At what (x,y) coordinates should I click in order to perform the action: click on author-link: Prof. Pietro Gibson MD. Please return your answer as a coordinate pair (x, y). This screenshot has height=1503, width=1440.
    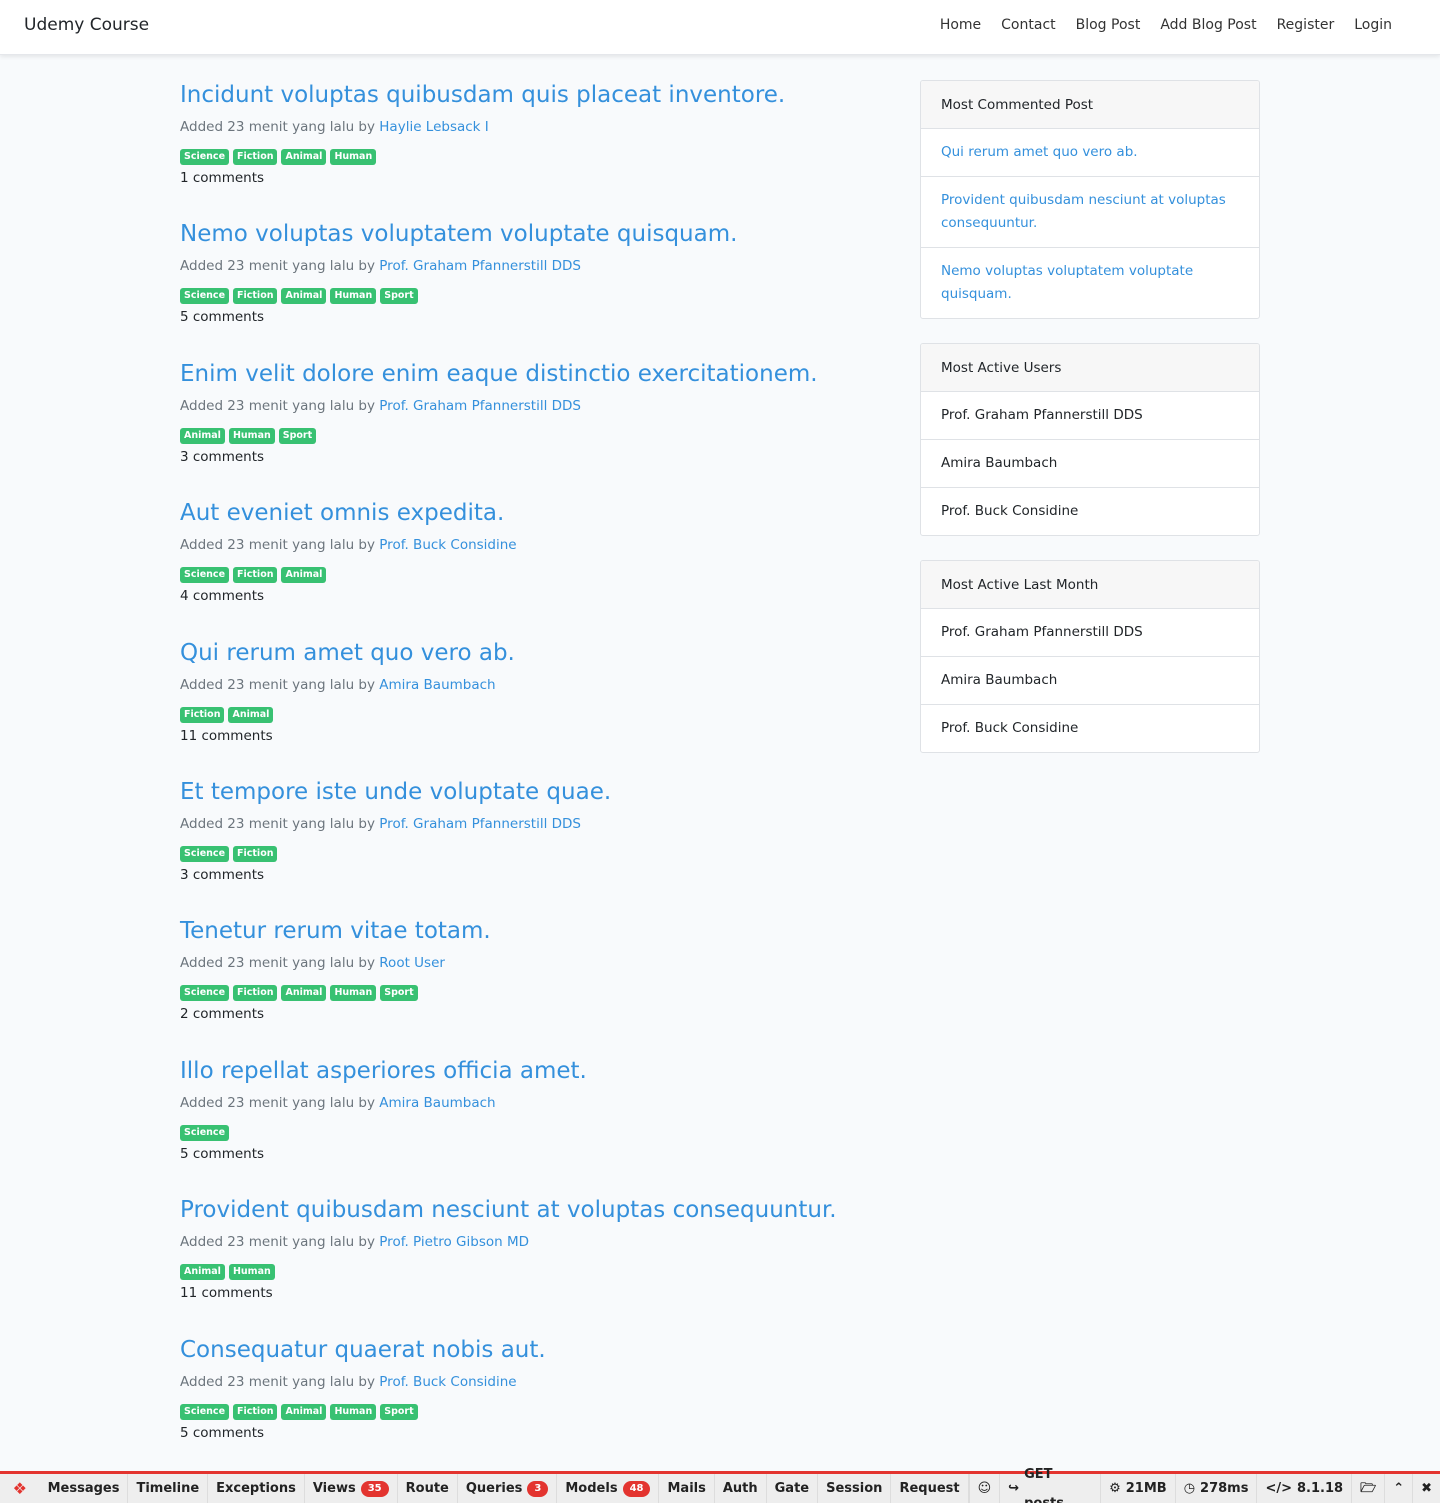
    Looking at the image, I should click on (454, 1242).